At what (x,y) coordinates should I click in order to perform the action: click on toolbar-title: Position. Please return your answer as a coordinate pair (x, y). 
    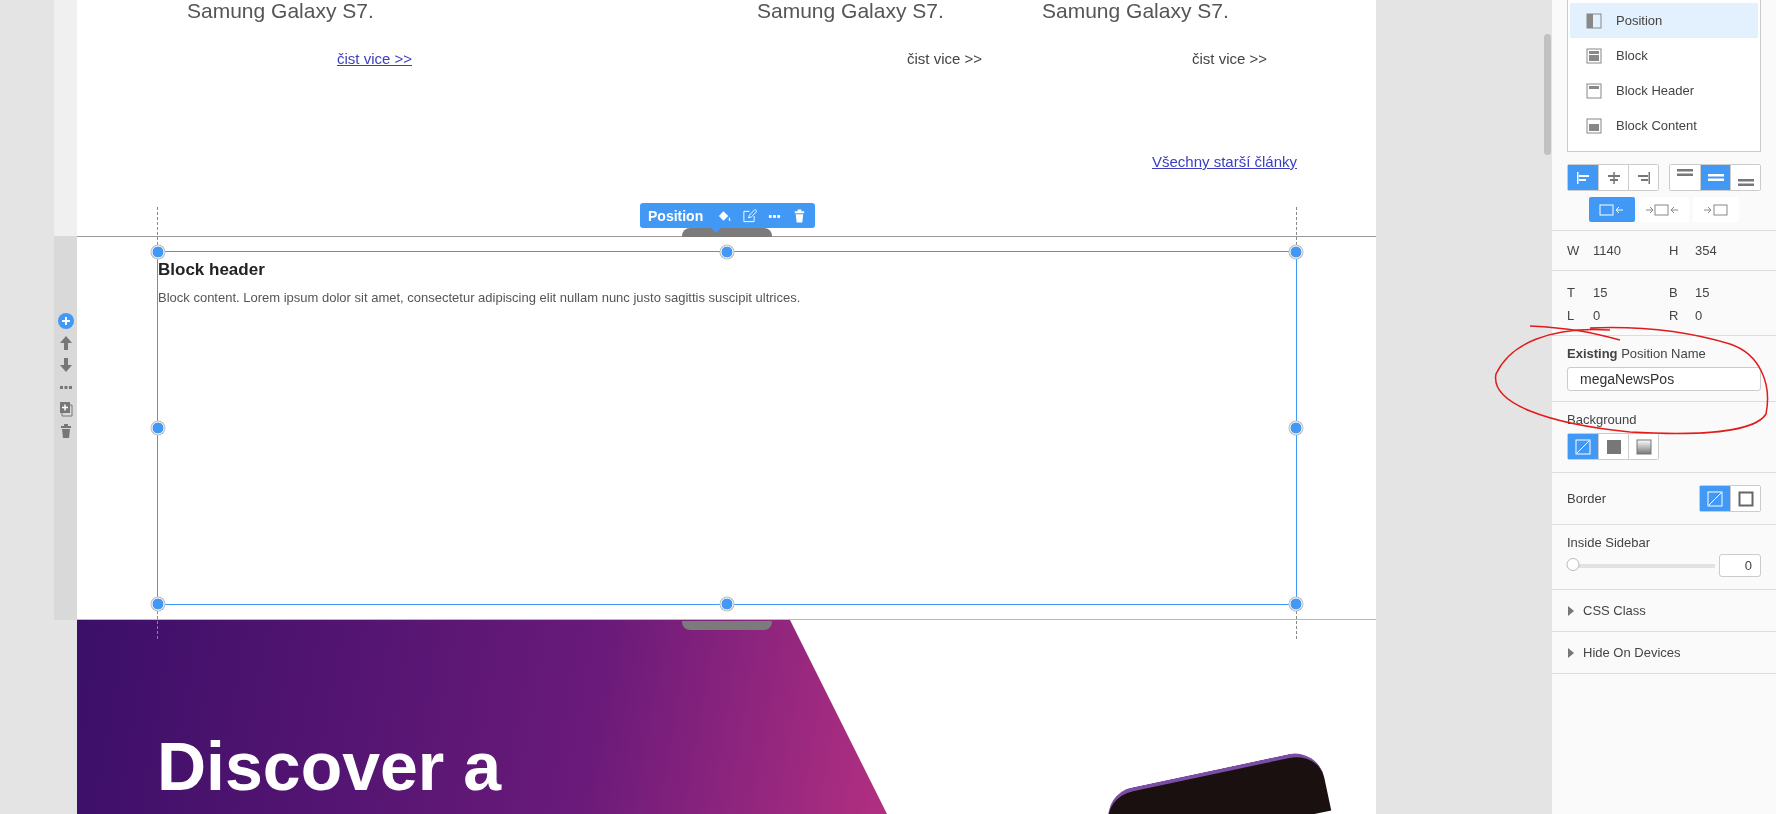
    Looking at the image, I should click on (676, 215).